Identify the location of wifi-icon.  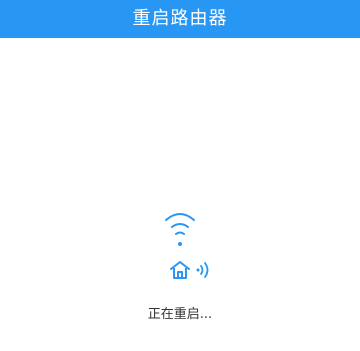
(180, 229).